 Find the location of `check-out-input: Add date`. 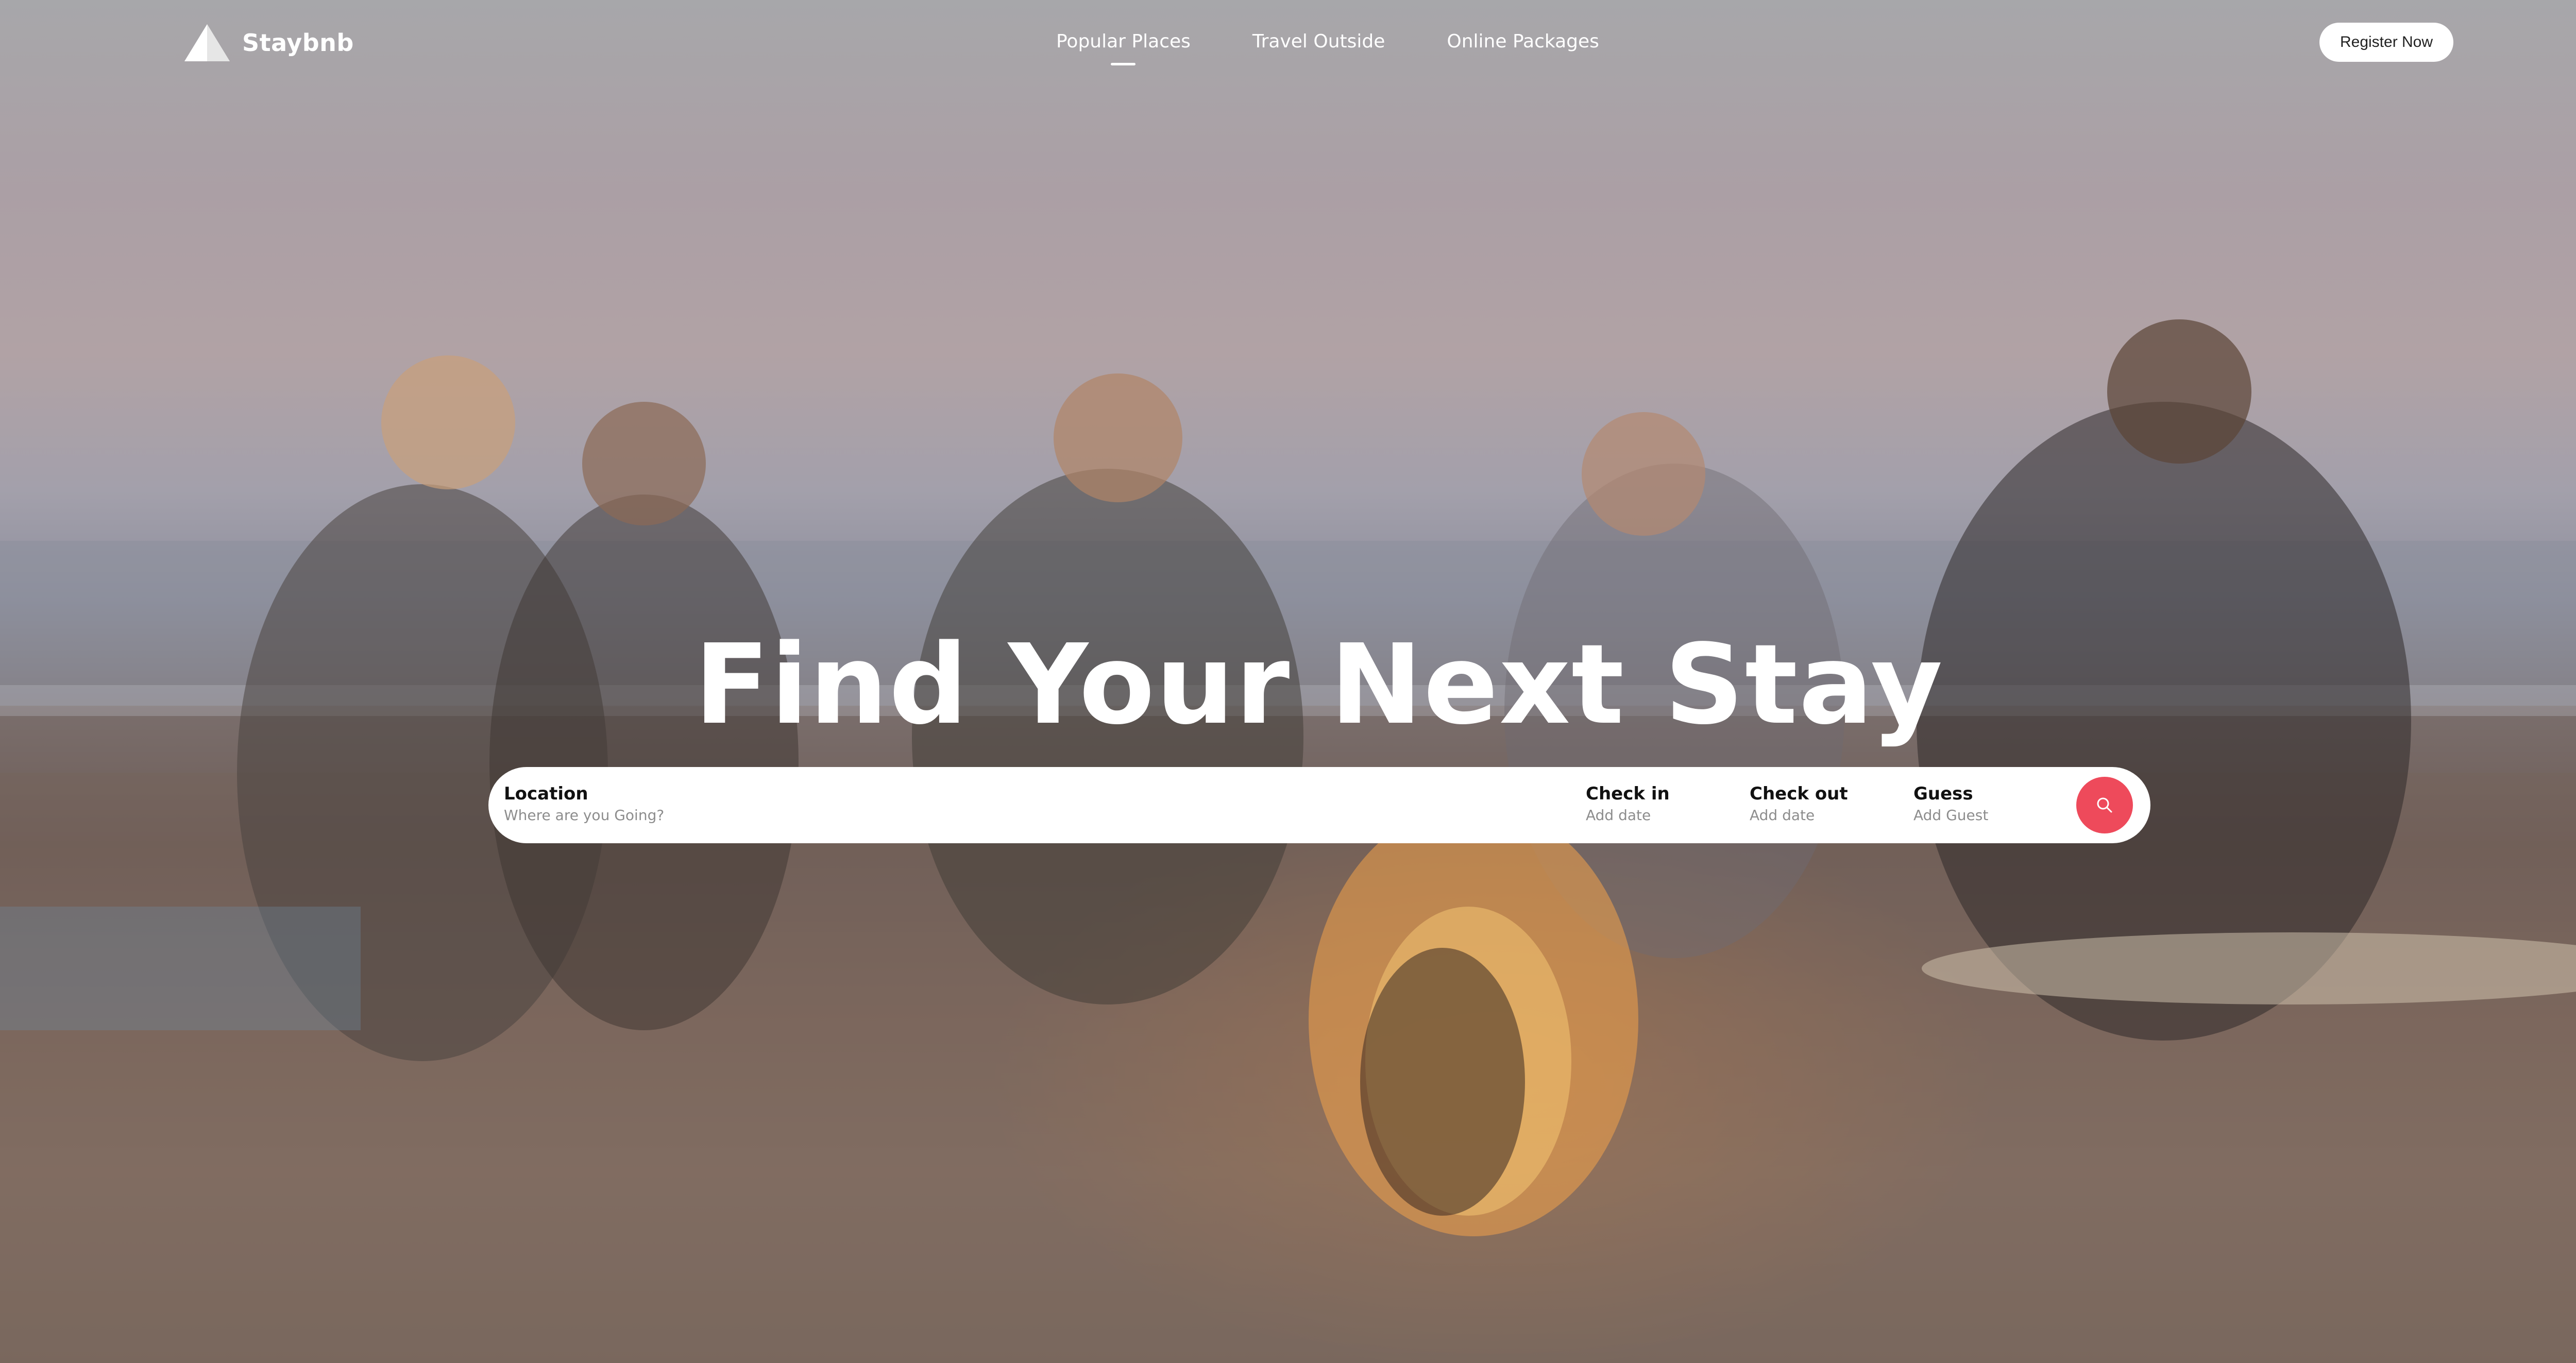

check-out-input: Add date is located at coordinates (1822, 815).